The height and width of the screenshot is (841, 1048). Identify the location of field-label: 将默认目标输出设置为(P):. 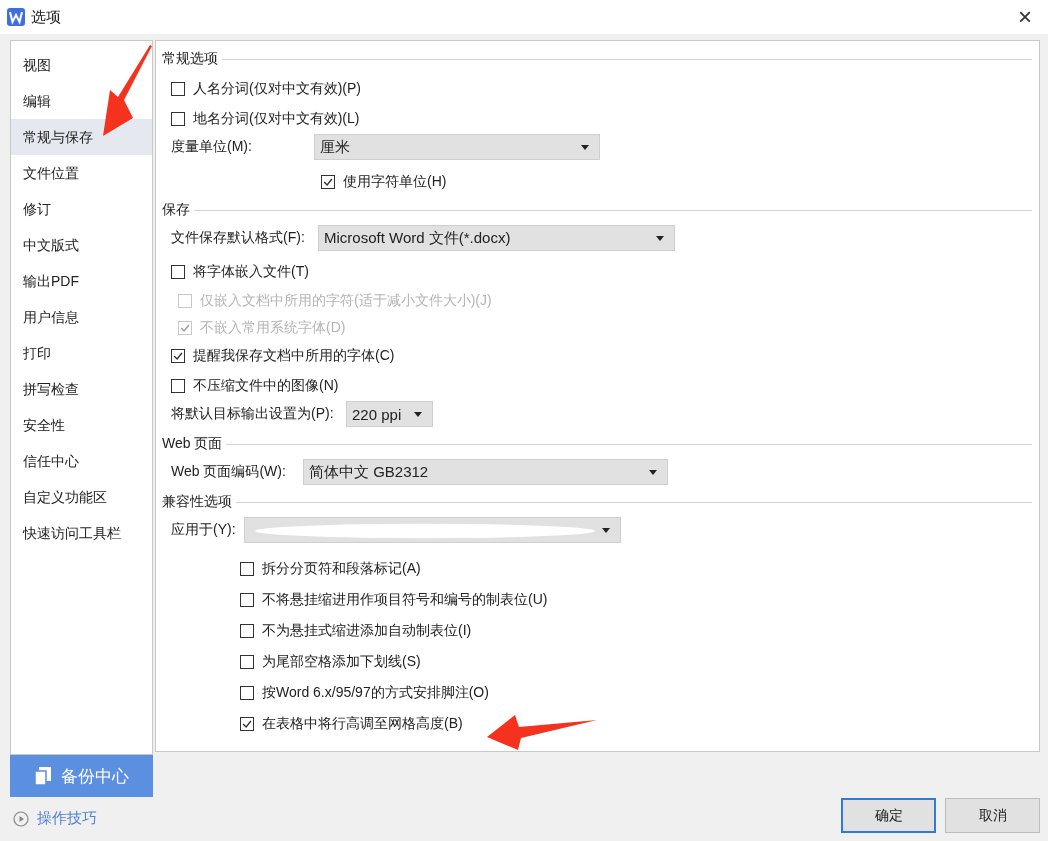
(253, 414).